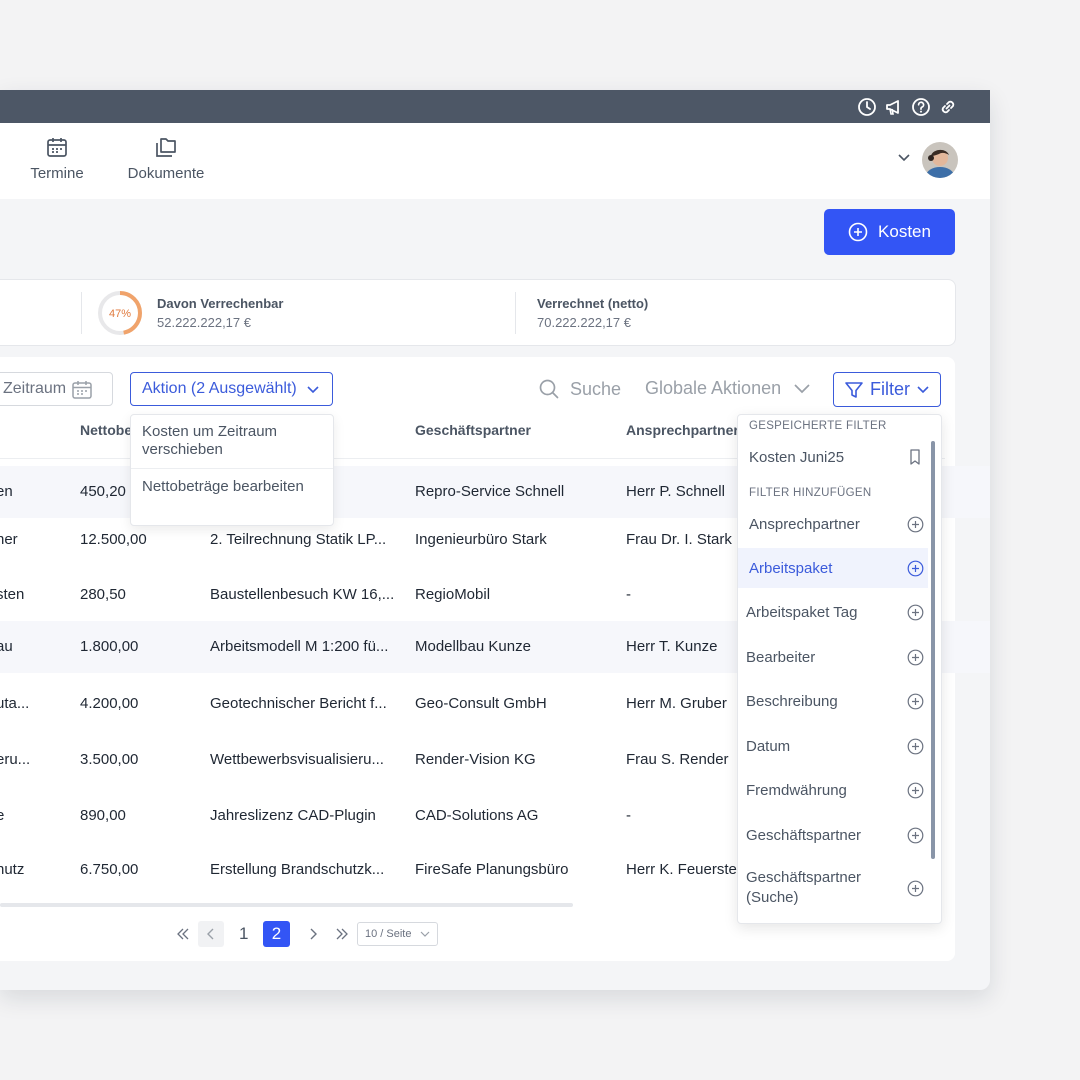  I want to click on first-page-icon, so click(183, 934).